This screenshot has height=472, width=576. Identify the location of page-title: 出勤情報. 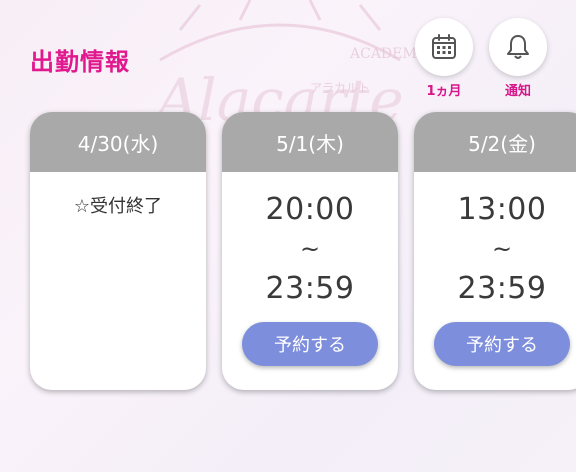
(80, 62).